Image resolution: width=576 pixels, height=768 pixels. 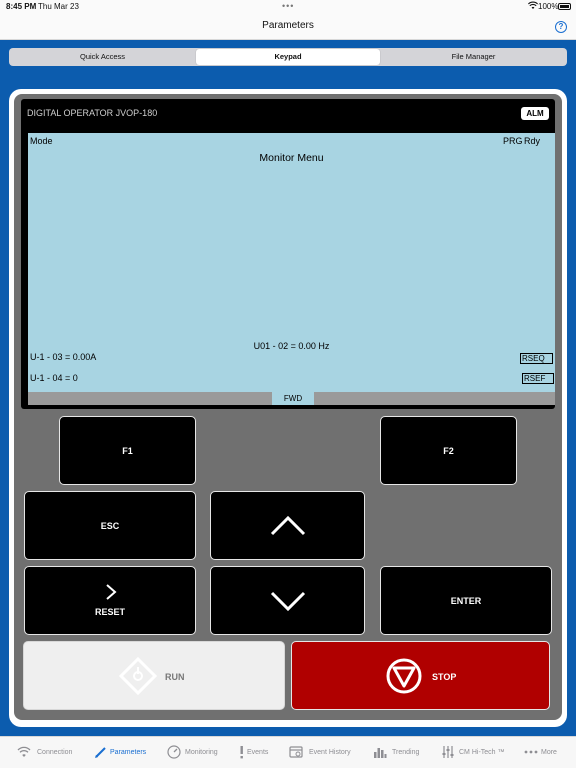 What do you see at coordinates (404, 676) in the screenshot?
I see `stop-circle-icon` at bounding box center [404, 676].